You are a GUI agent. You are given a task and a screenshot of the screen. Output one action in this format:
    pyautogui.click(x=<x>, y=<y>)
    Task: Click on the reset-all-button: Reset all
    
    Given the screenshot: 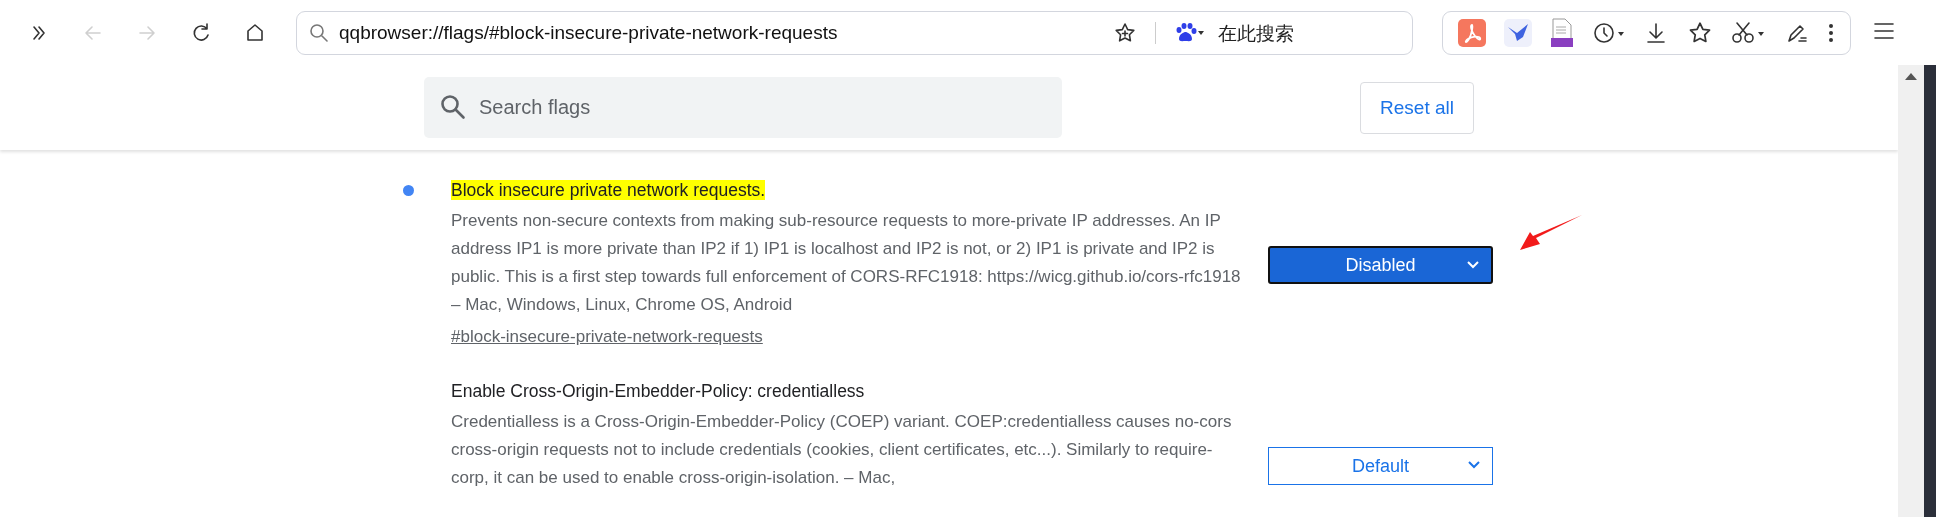 What is the action you would take?
    pyautogui.click(x=1417, y=107)
    